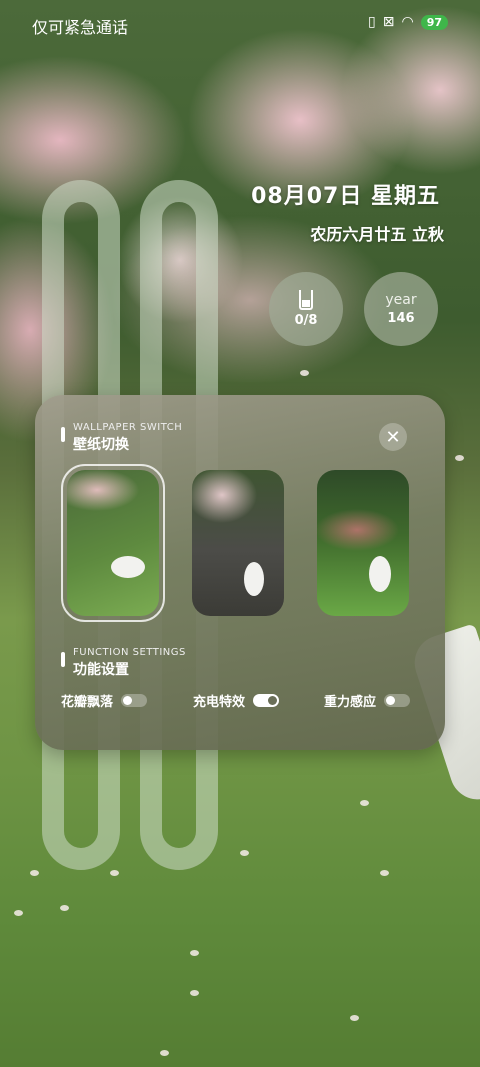 Image resolution: width=480 pixels, height=1067 pixels. I want to click on year-label: year, so click(401, 300).